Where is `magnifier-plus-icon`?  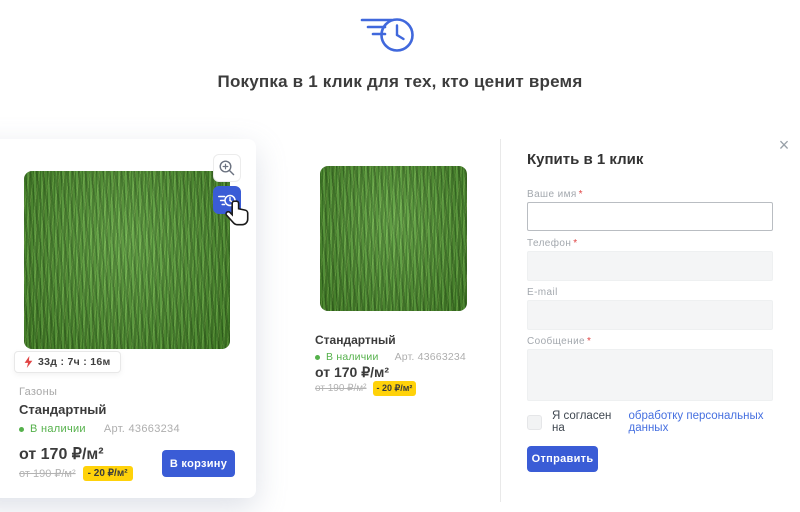 magnifier-plus-icon is located at coordinates (227, 168).